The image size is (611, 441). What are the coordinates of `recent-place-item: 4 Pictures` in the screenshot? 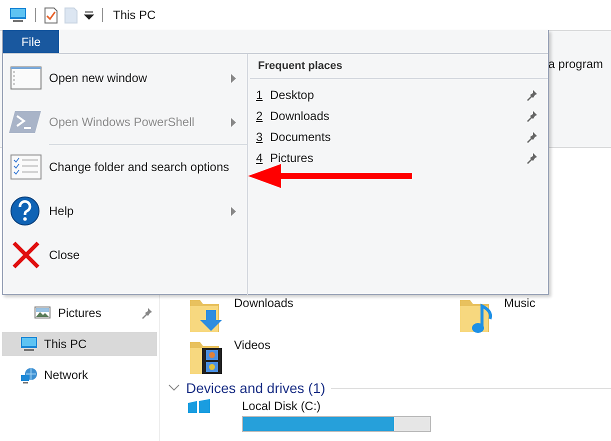 It's located at (398, 158).